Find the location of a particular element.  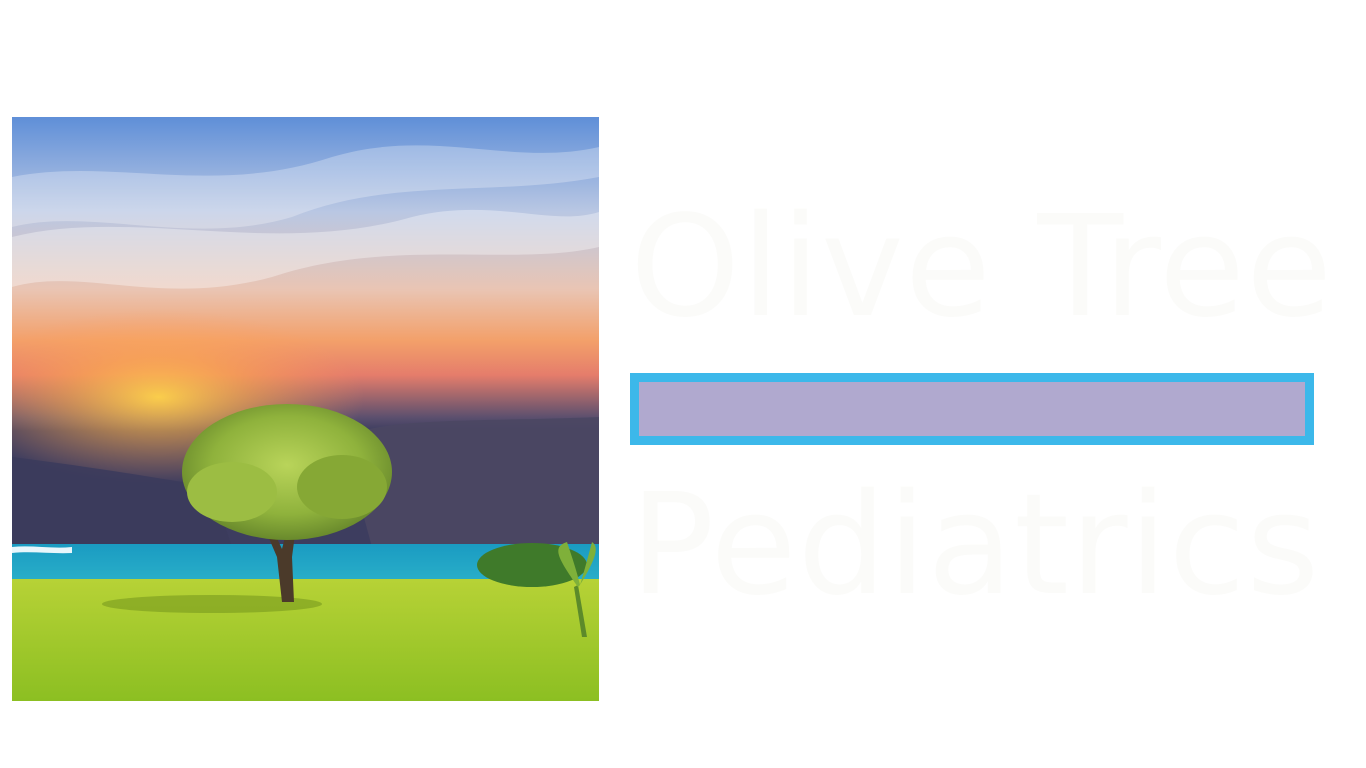

logo-divider-bar is located at coordinates (972, 409).